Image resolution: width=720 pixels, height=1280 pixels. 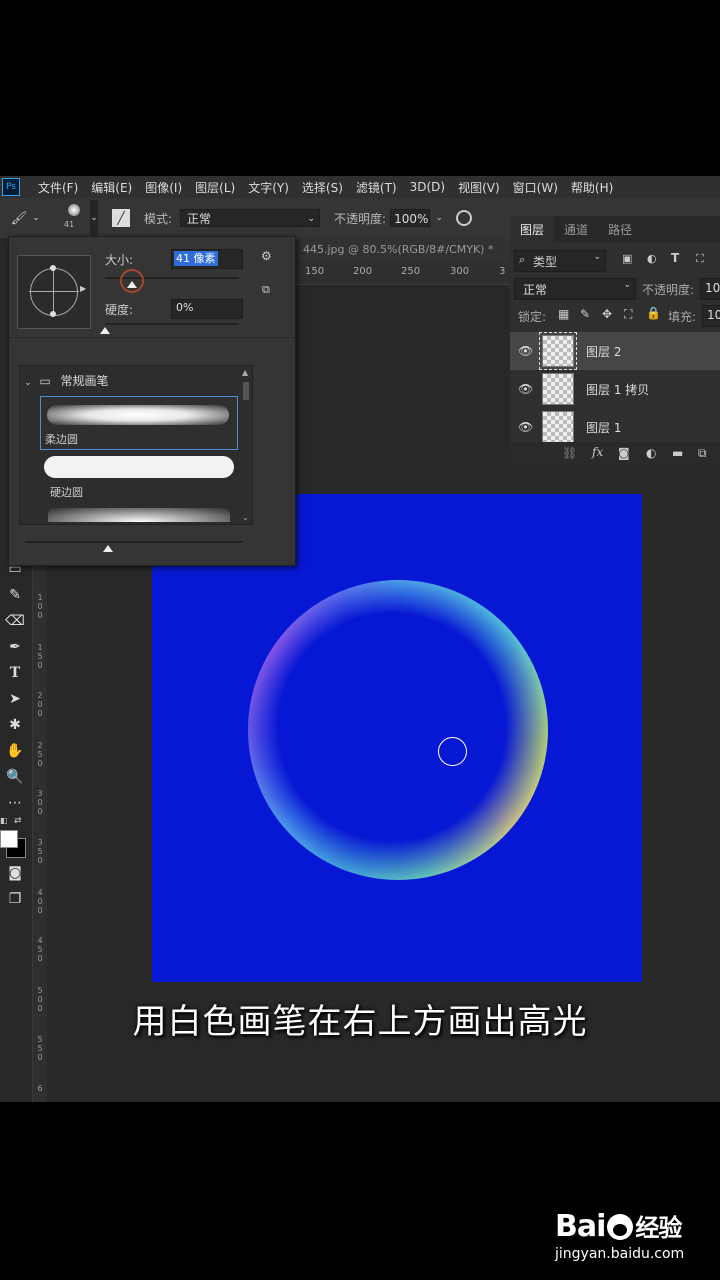 I want to click on type-tool-icon: T, so click(x=15, y=673).